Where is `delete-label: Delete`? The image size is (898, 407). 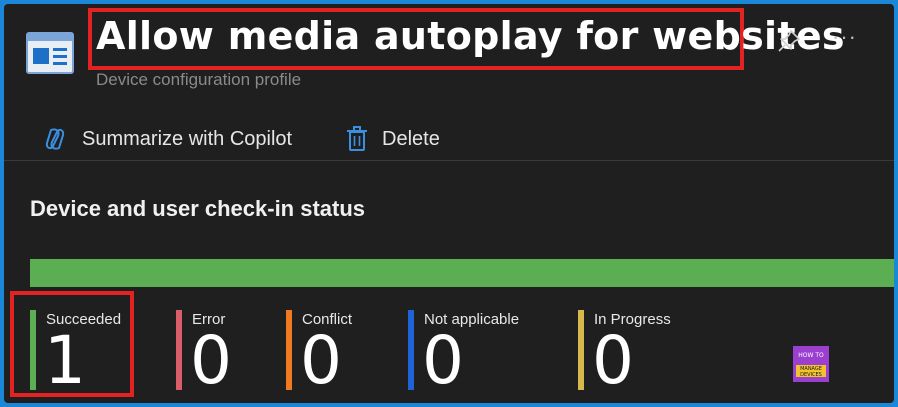 delete-label: Delete is located at coordinates (411, 138).